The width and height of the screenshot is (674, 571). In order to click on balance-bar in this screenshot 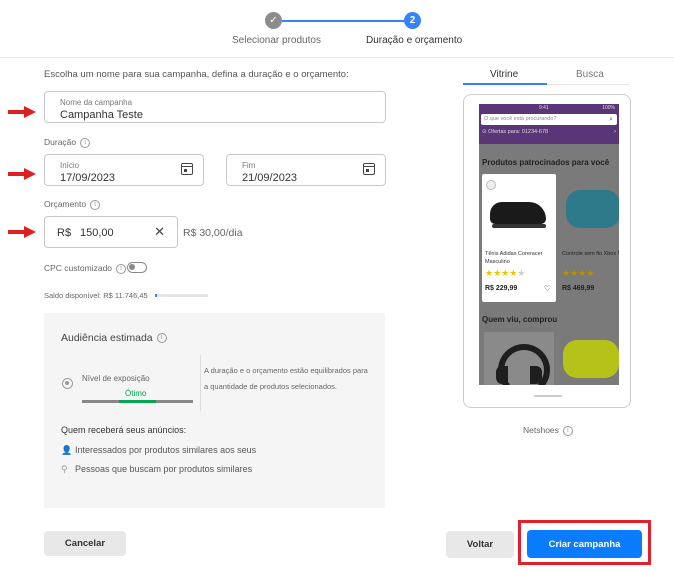, I will do `click(181, 295)`.